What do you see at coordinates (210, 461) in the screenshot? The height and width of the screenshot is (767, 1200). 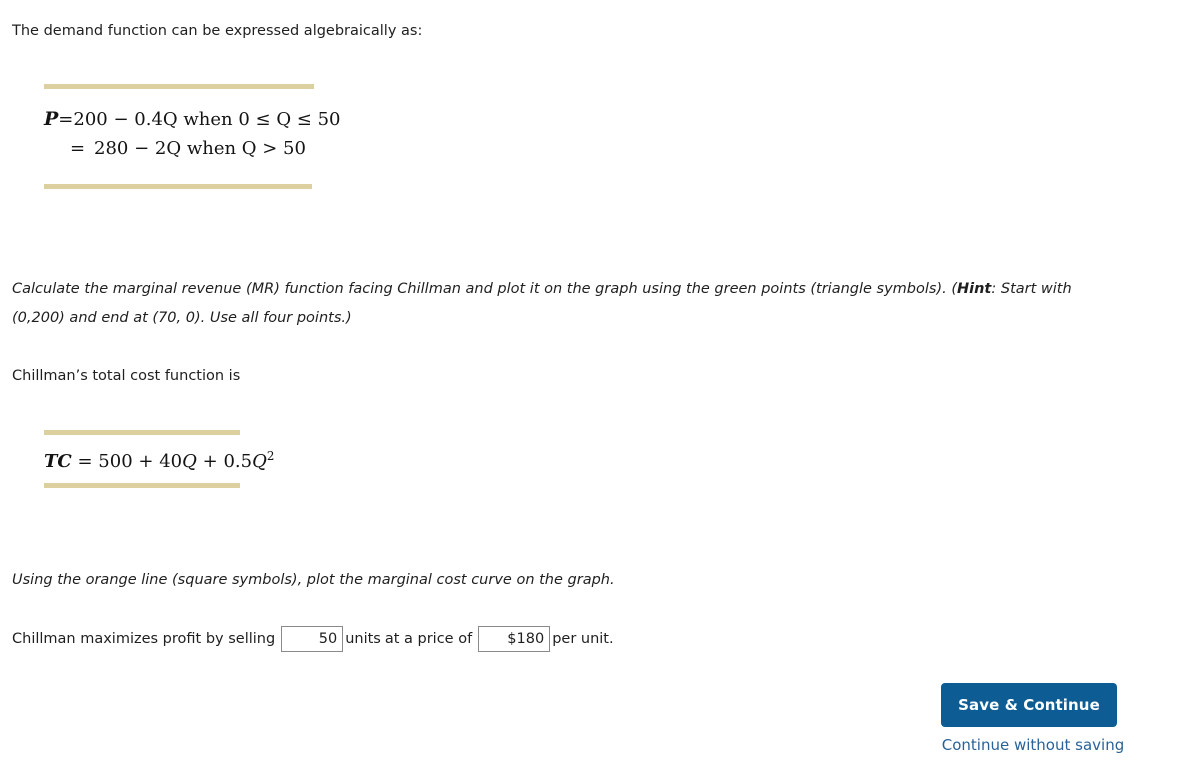 I see `tc-plus-2: +` at bounding box center [210, 461].